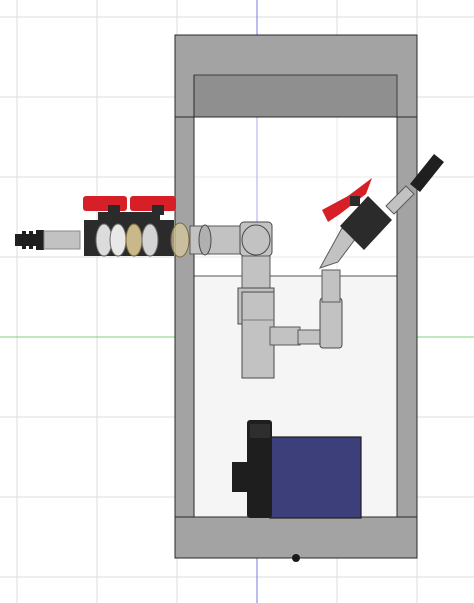 This screenshot has height=603, width=474. Describe the element at coordinates (296, 537) in the screenshot. I see `tank-bottom` at that location.